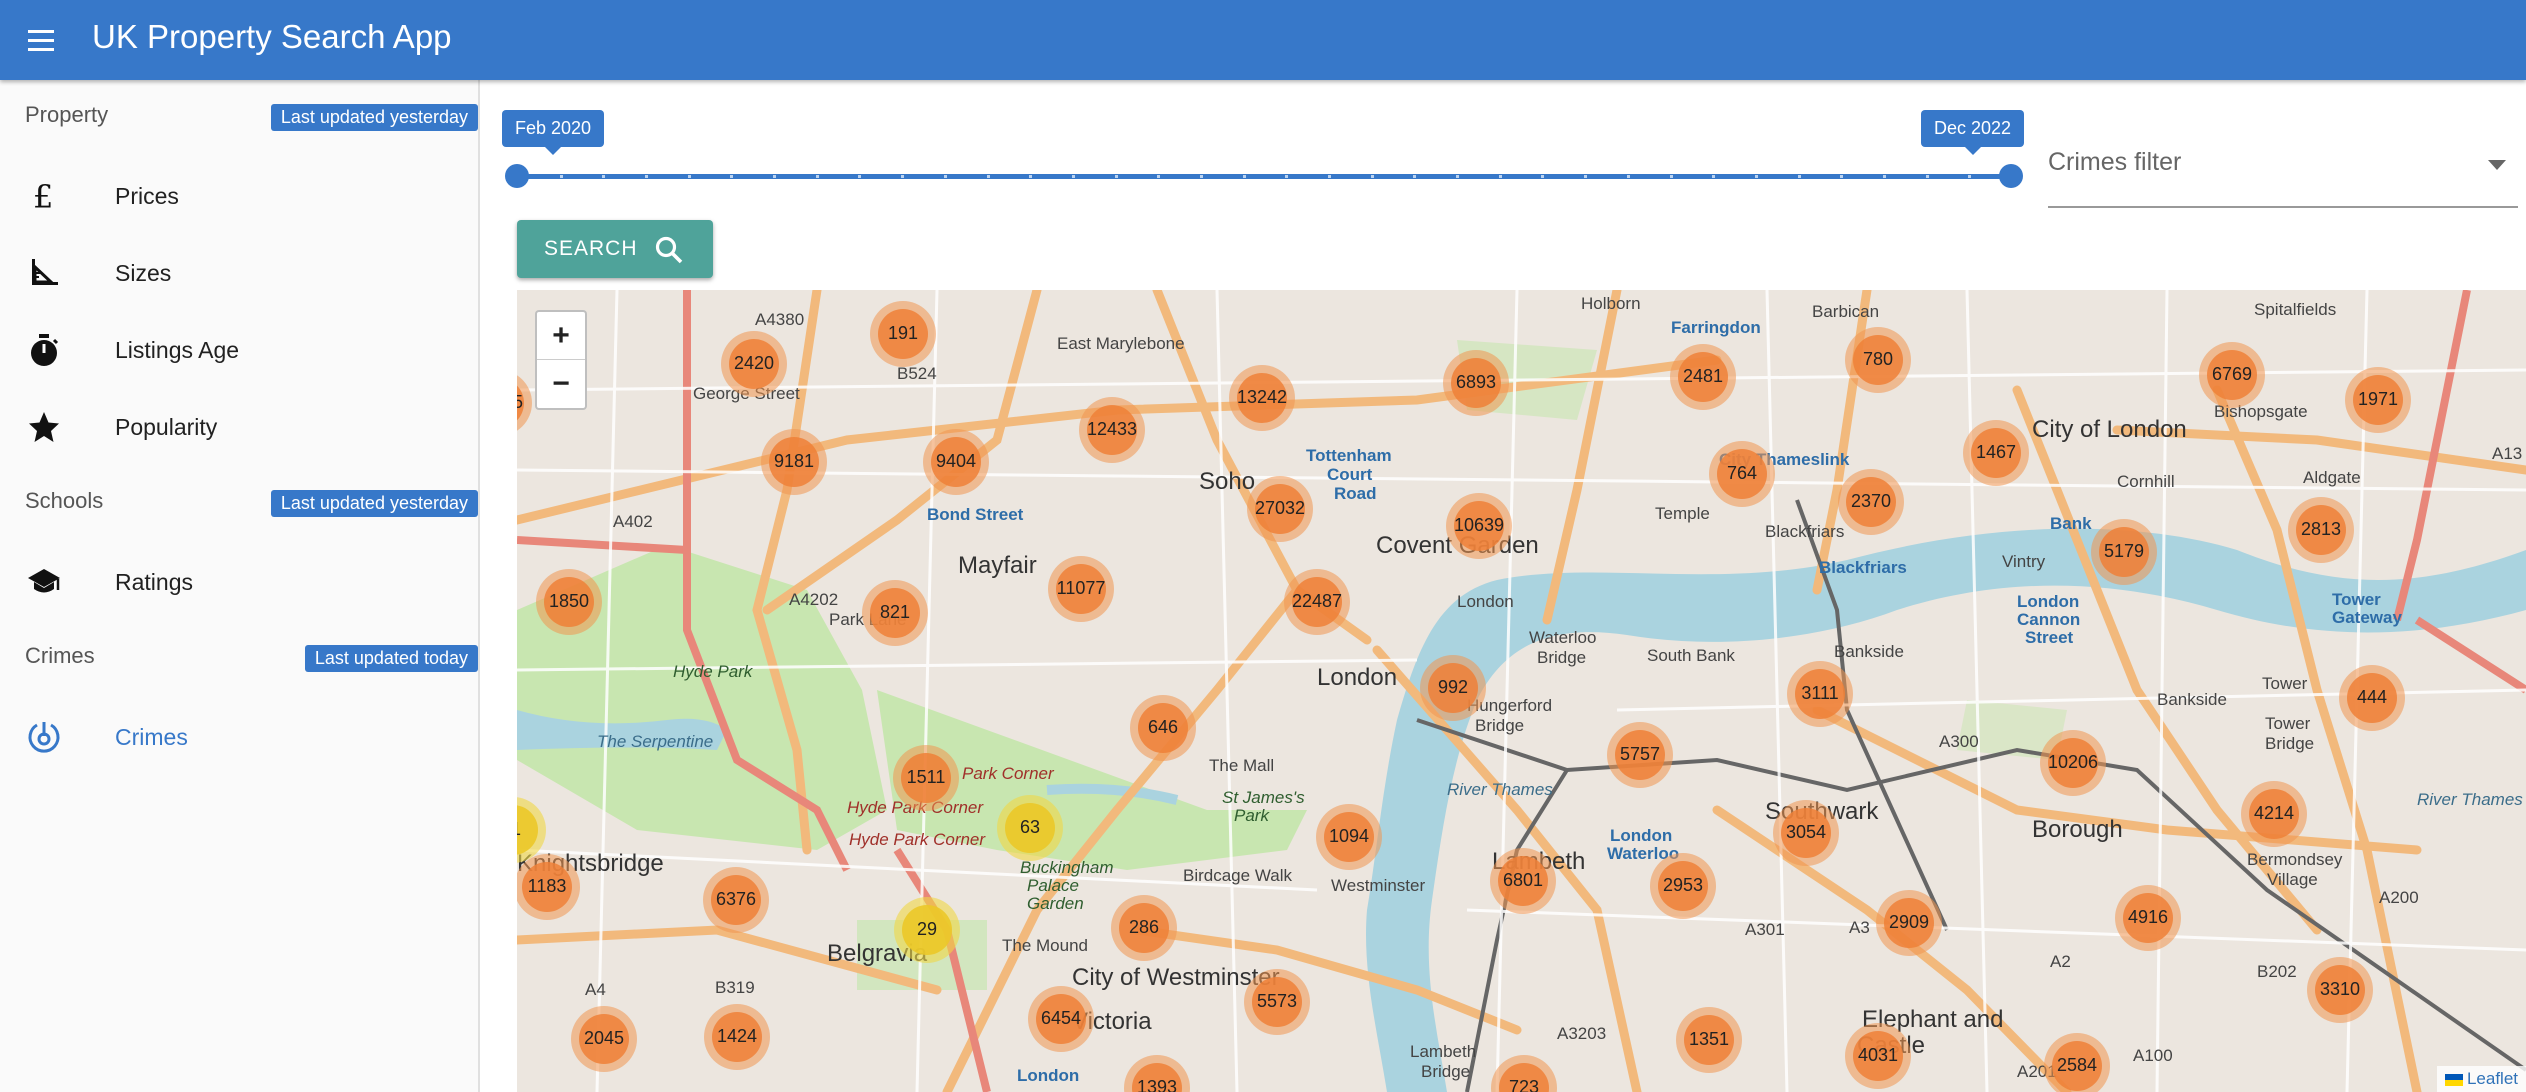  I want to click on map-cluster-marker: 2909, so click(1909, 923).